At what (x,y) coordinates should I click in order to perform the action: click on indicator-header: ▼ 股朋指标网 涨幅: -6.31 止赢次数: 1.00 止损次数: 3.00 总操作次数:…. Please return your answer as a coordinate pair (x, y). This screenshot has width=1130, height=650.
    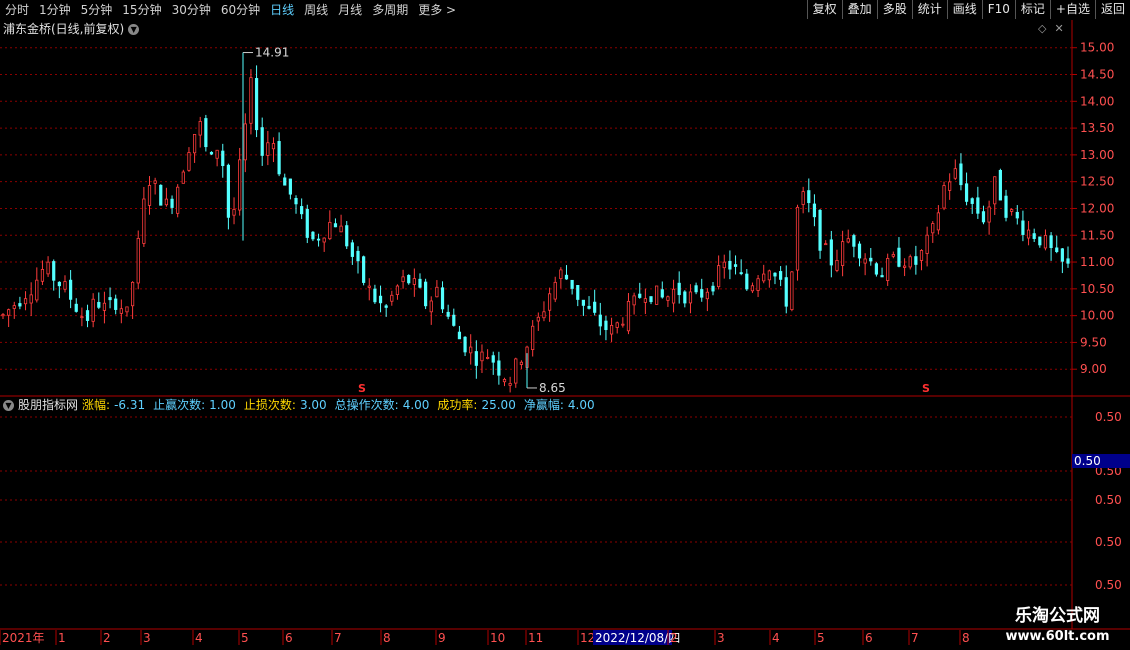
    Looking at the image, I should click on (301, 405).